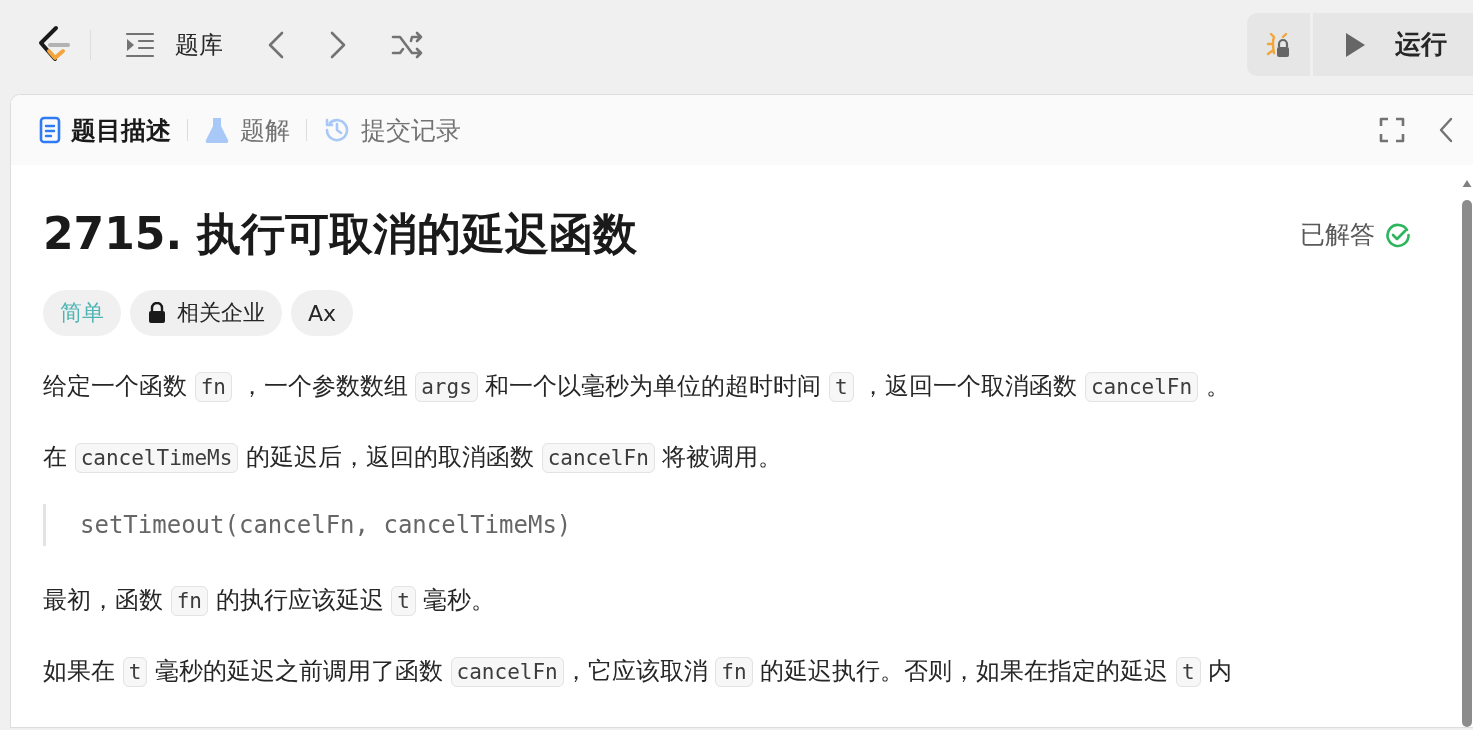 Image resolution: width=1473 pixels, height=730 pixels. Describe the element at coordinates (270, 601) in the screenshot. I see `description-paragraph: 最初，函数 fn 的执行应该延迟 t 毫秒。` at that location.